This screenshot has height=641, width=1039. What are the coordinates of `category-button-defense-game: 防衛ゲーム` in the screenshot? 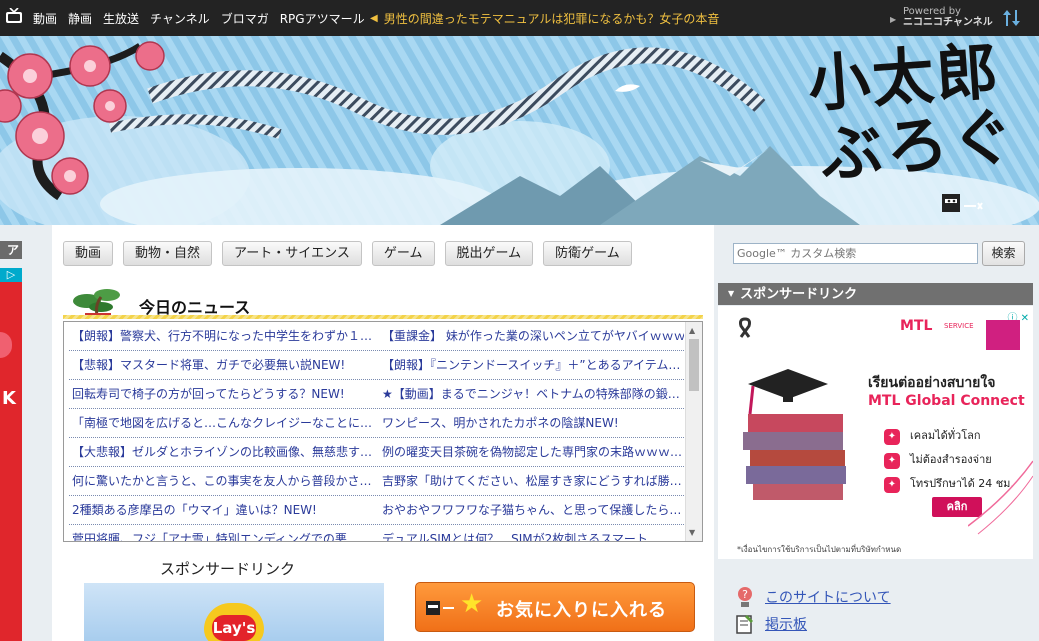 It's located at (587, 253).